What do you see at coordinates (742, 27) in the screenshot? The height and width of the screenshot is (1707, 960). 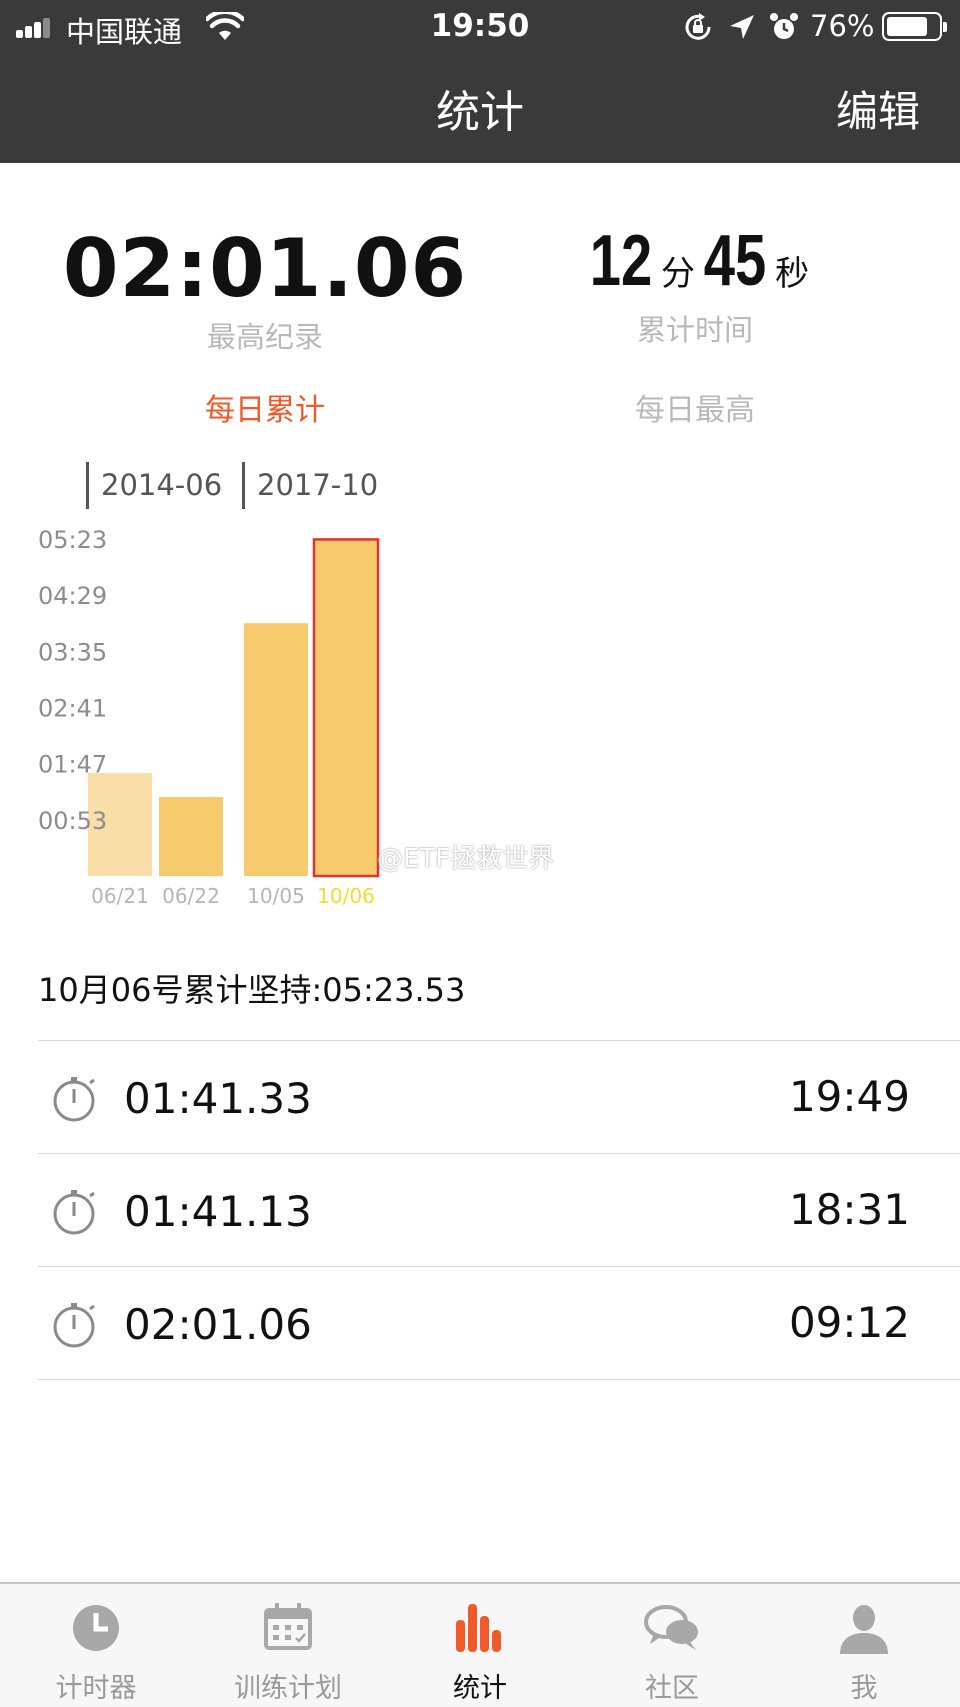 I see `location-arrow-icon` at bounding box center [742, 27].